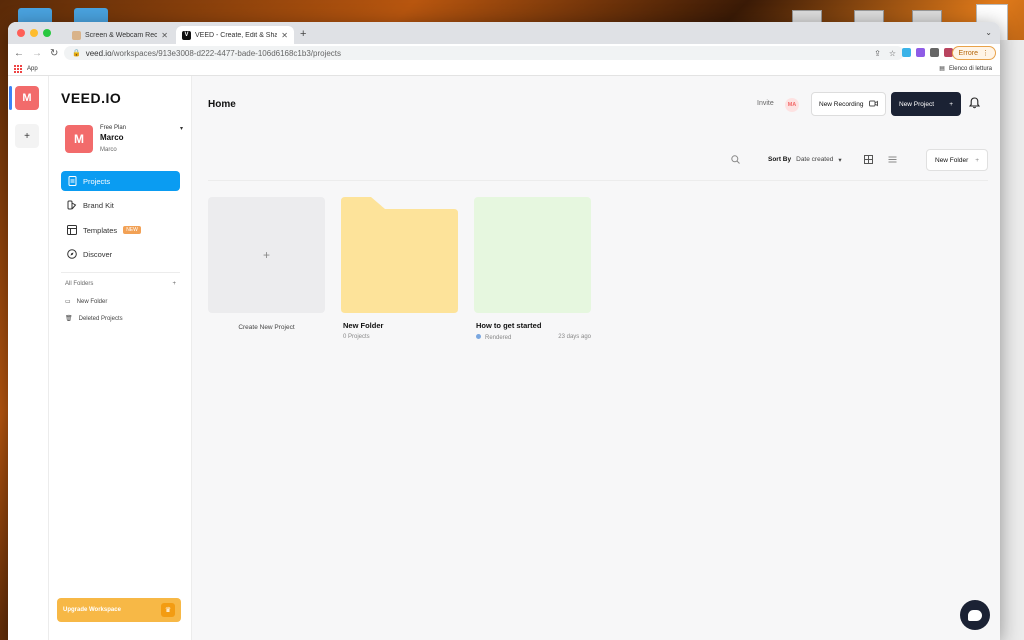 The width and height of the screenshot is (1024, 640). What do you see at coordinates (98, 53) in the screenshot?
I see `url-domain: veed.io` at bounding box center [98, 53].